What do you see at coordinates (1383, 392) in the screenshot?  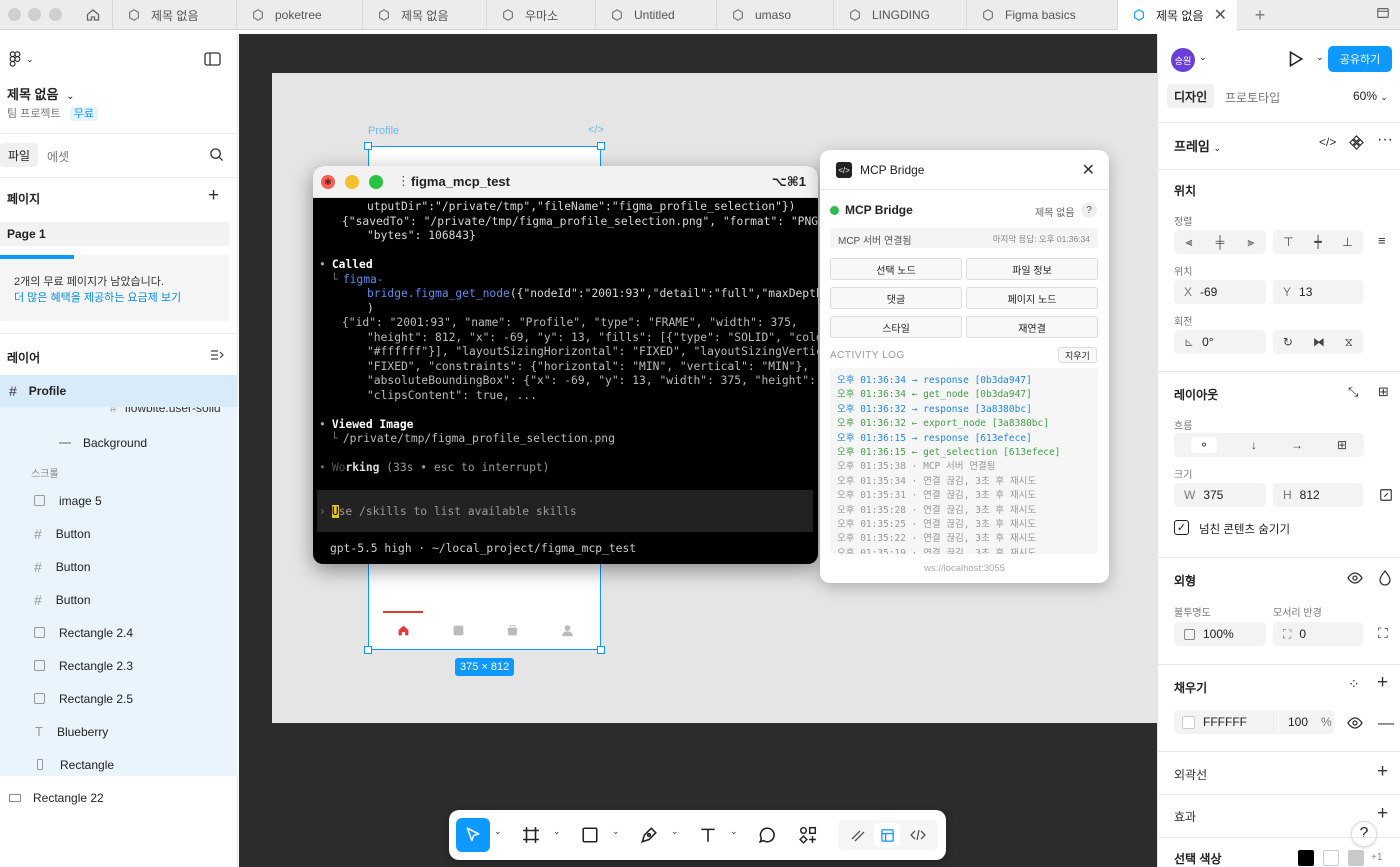 I see `auto-layout-icon: ⊞` at bounding box center [1383, 392].